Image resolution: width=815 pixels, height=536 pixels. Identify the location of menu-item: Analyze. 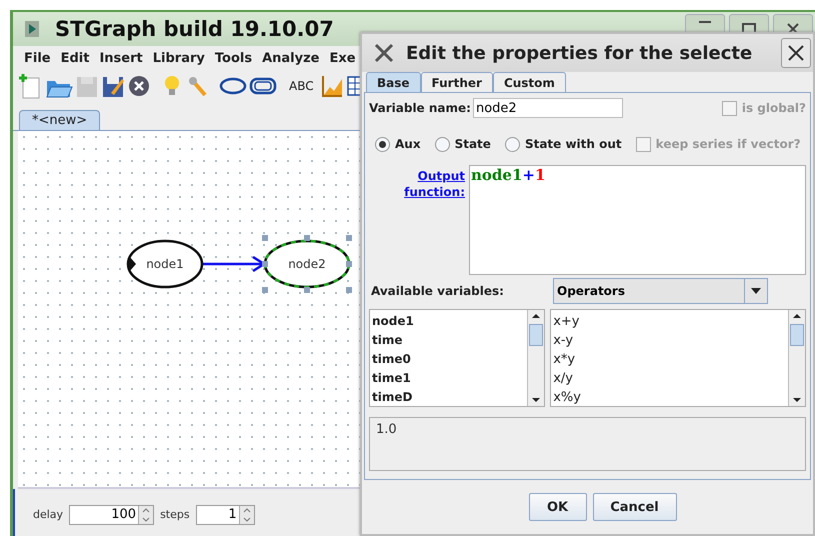
(290, 58).